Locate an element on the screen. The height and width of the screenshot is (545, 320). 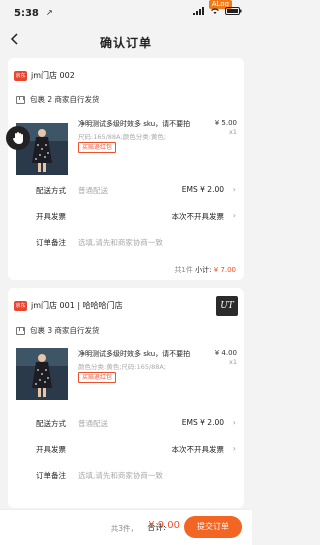
product-image is located at coordinates (42, 374).